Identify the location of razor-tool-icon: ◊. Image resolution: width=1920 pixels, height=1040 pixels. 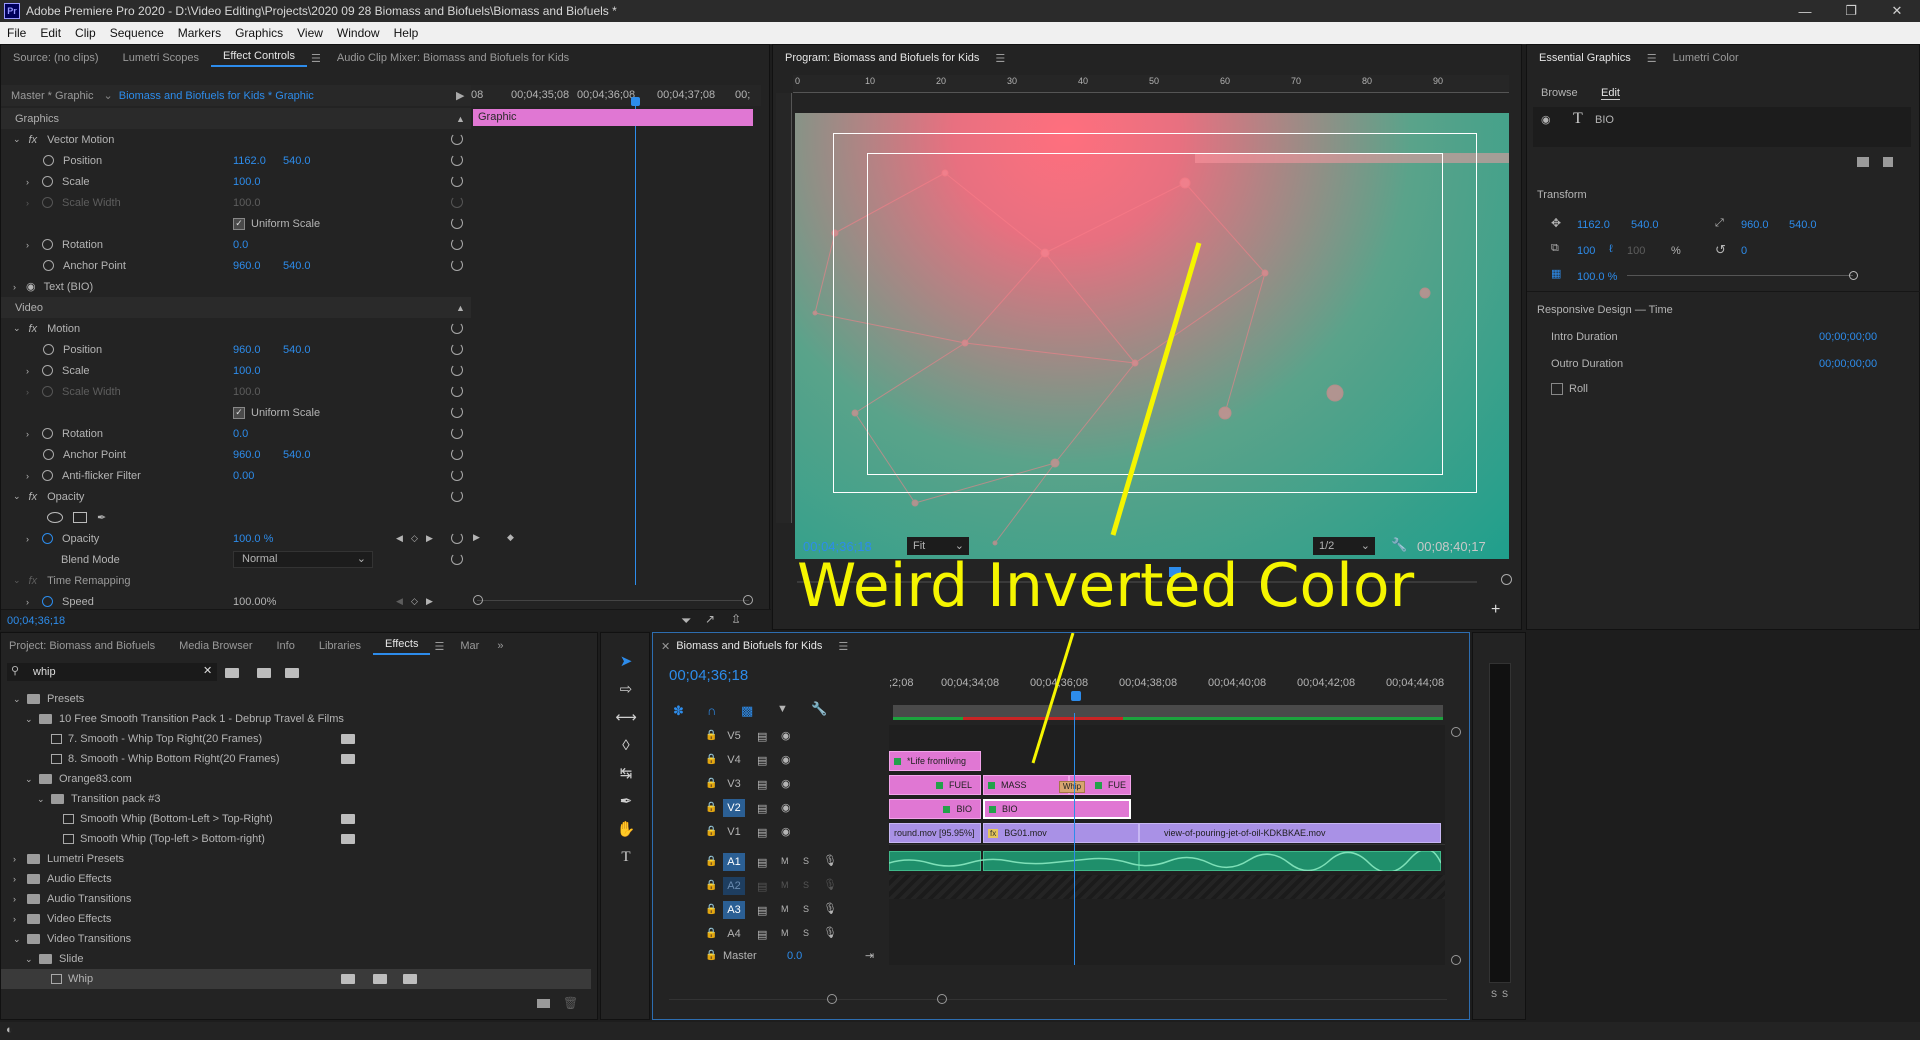
(626, 745).